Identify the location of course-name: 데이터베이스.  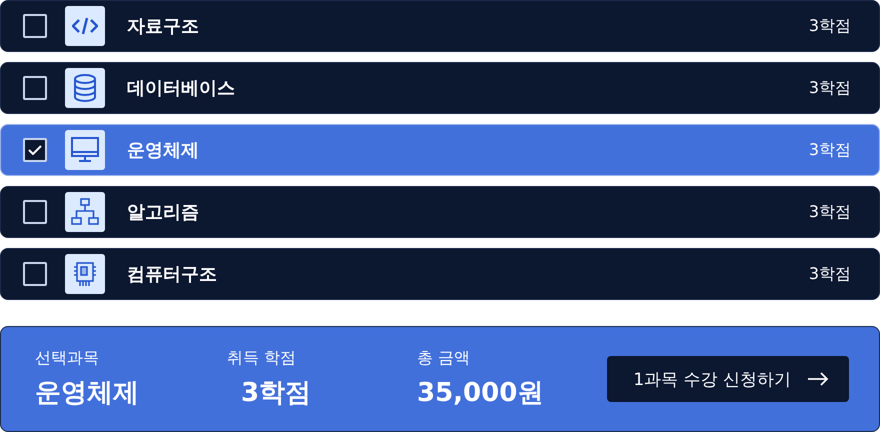
(181, 88).